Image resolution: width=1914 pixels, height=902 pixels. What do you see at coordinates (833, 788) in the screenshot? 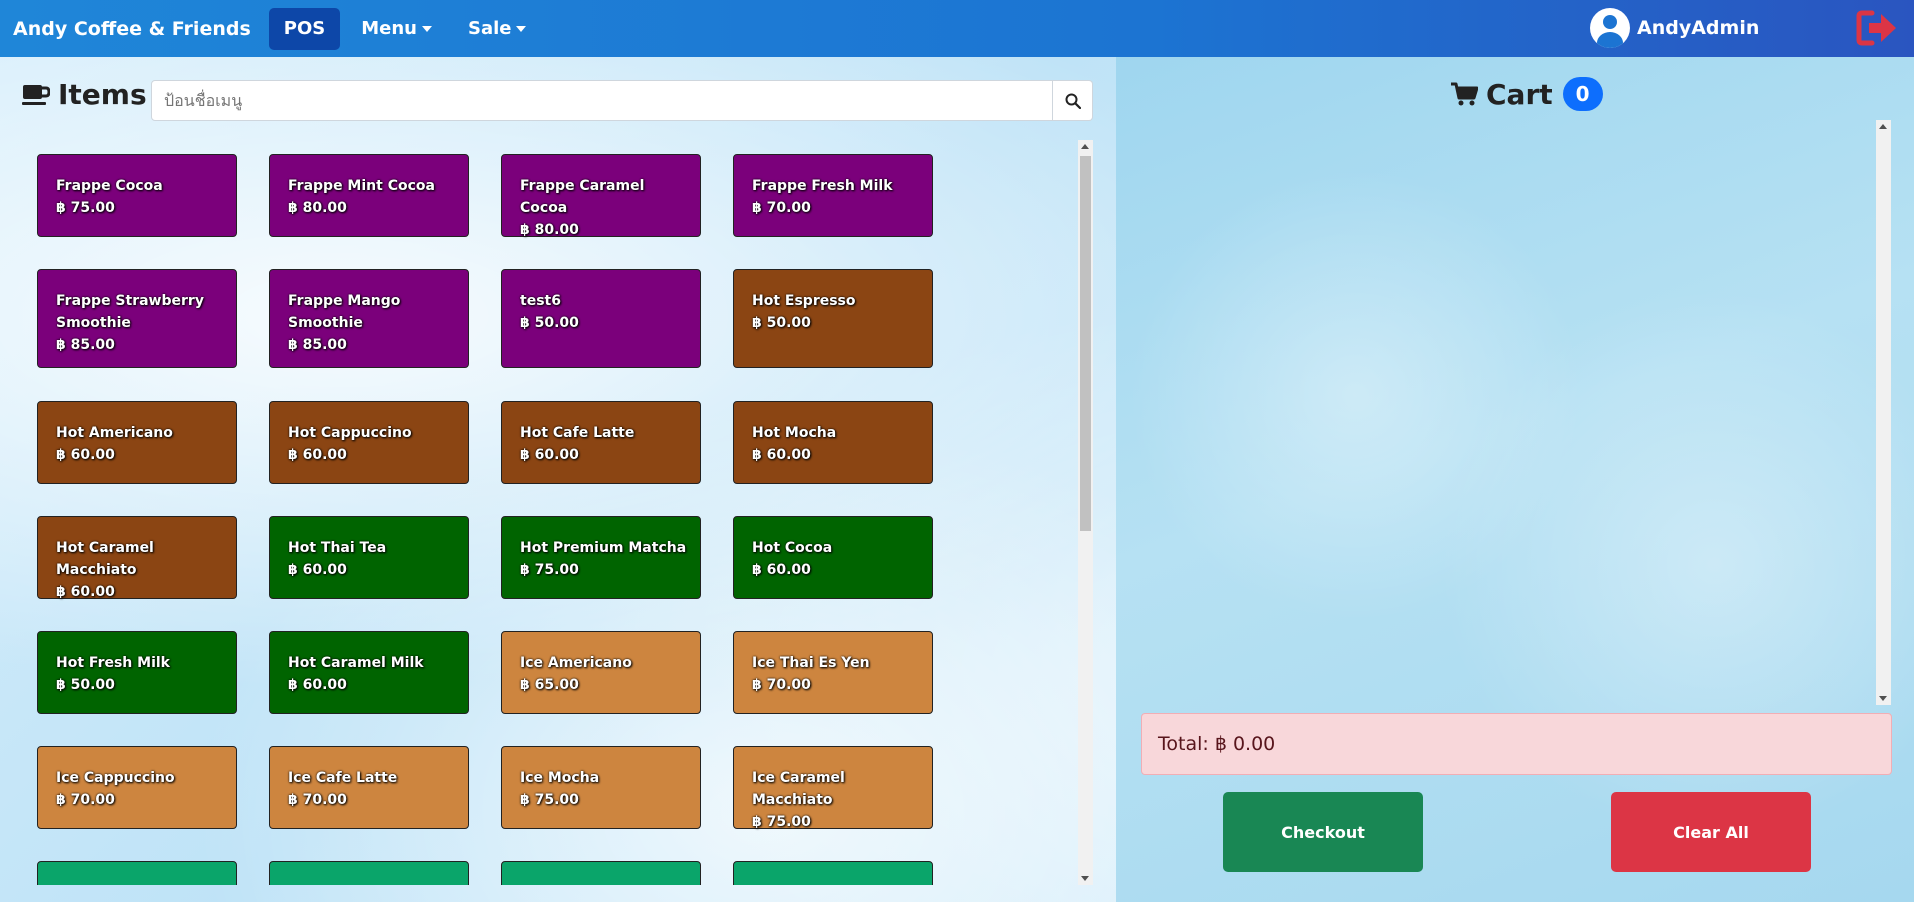
I see `menu-item-tile: Ice Caramel Macchiato ฿ 75.00` at bounding box center [833, 788].